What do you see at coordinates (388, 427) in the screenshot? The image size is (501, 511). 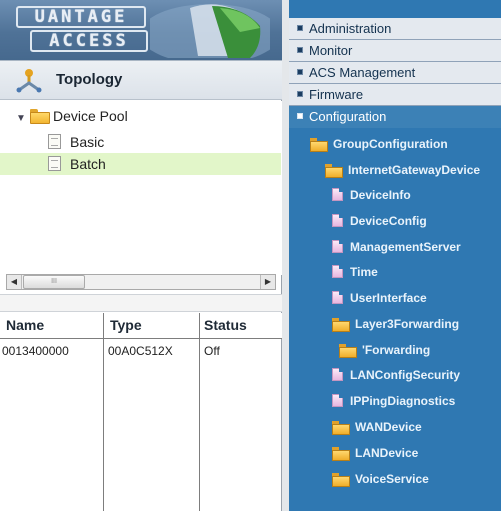 I see `config-item-label: WANDevice` at bounding box center [388, 427].